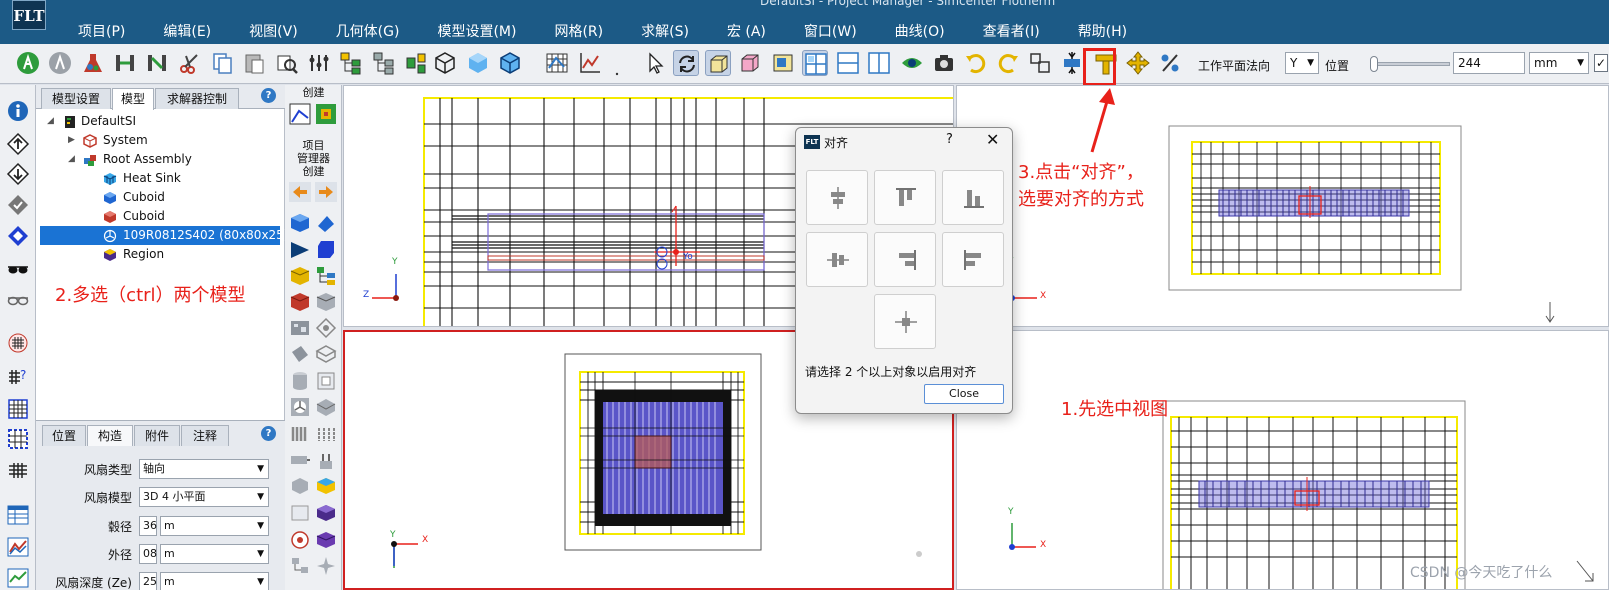  What do you see at coordinates (476, 33) in the screenshot?
I see `menu-model-setup: 模型设置(M)` at bounding box center [476, 33].